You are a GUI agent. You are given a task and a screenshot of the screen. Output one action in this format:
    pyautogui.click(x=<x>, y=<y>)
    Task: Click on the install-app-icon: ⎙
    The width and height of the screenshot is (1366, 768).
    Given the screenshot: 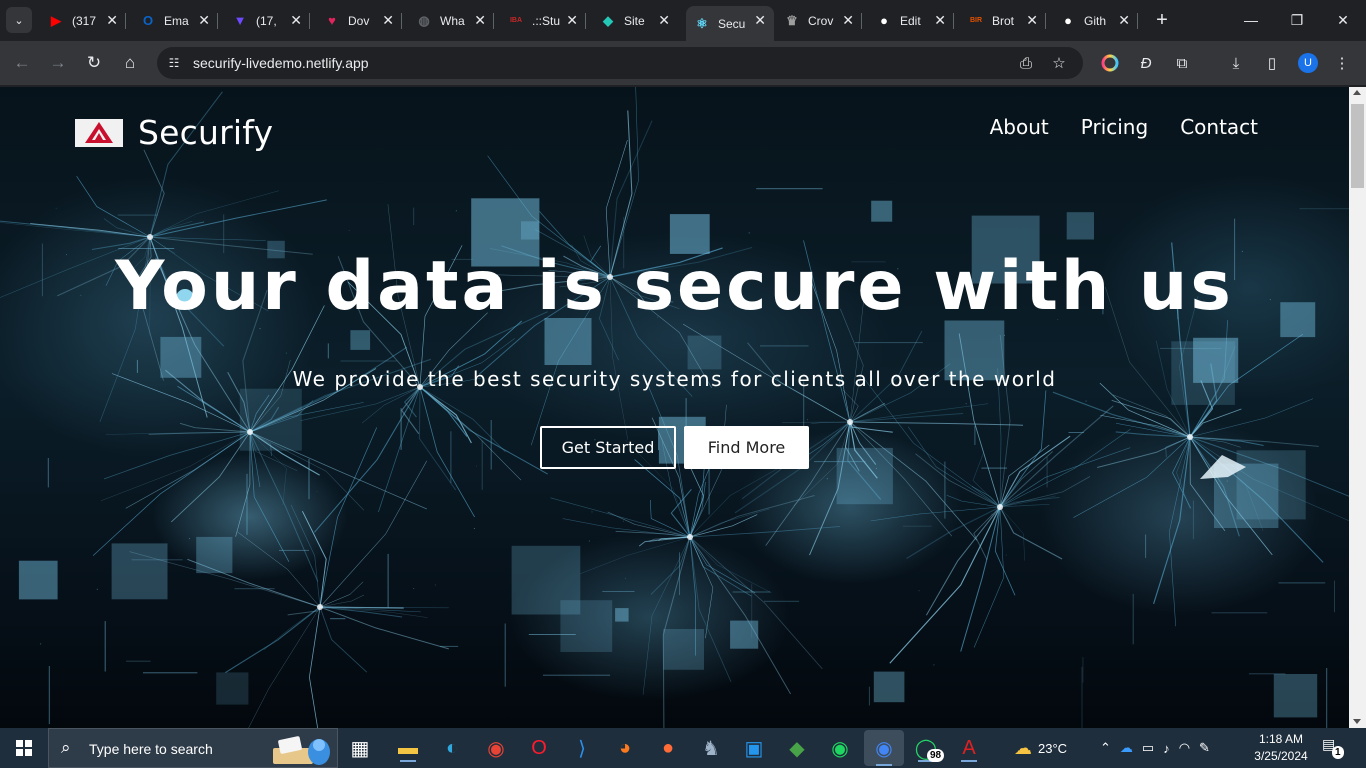 What is the action you would take?
    pyautogui.click(x=1026, y=63)
    